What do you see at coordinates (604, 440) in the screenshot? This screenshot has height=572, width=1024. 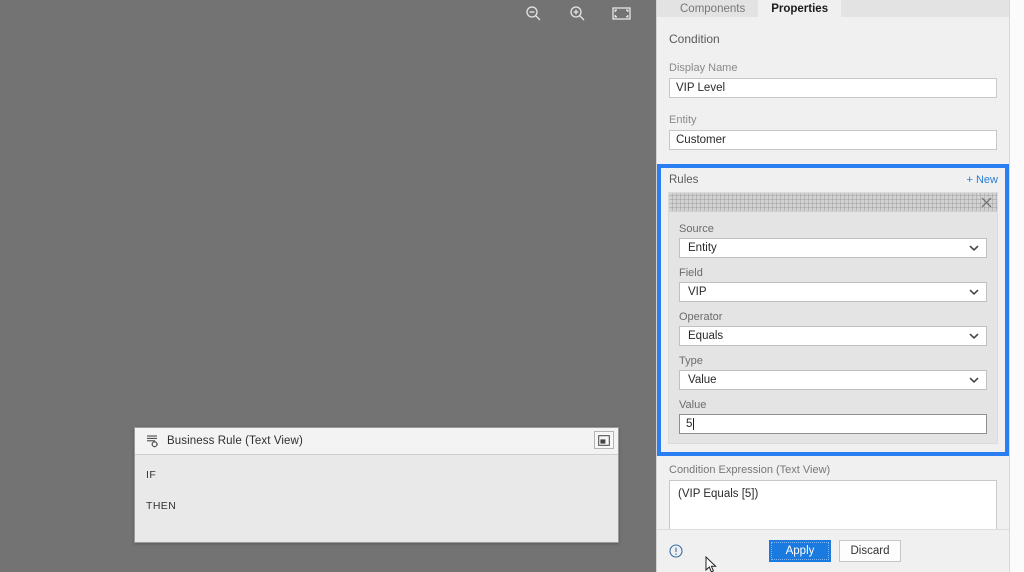 I see `business-rule-restore-icon` at bounding box center [604, 440].